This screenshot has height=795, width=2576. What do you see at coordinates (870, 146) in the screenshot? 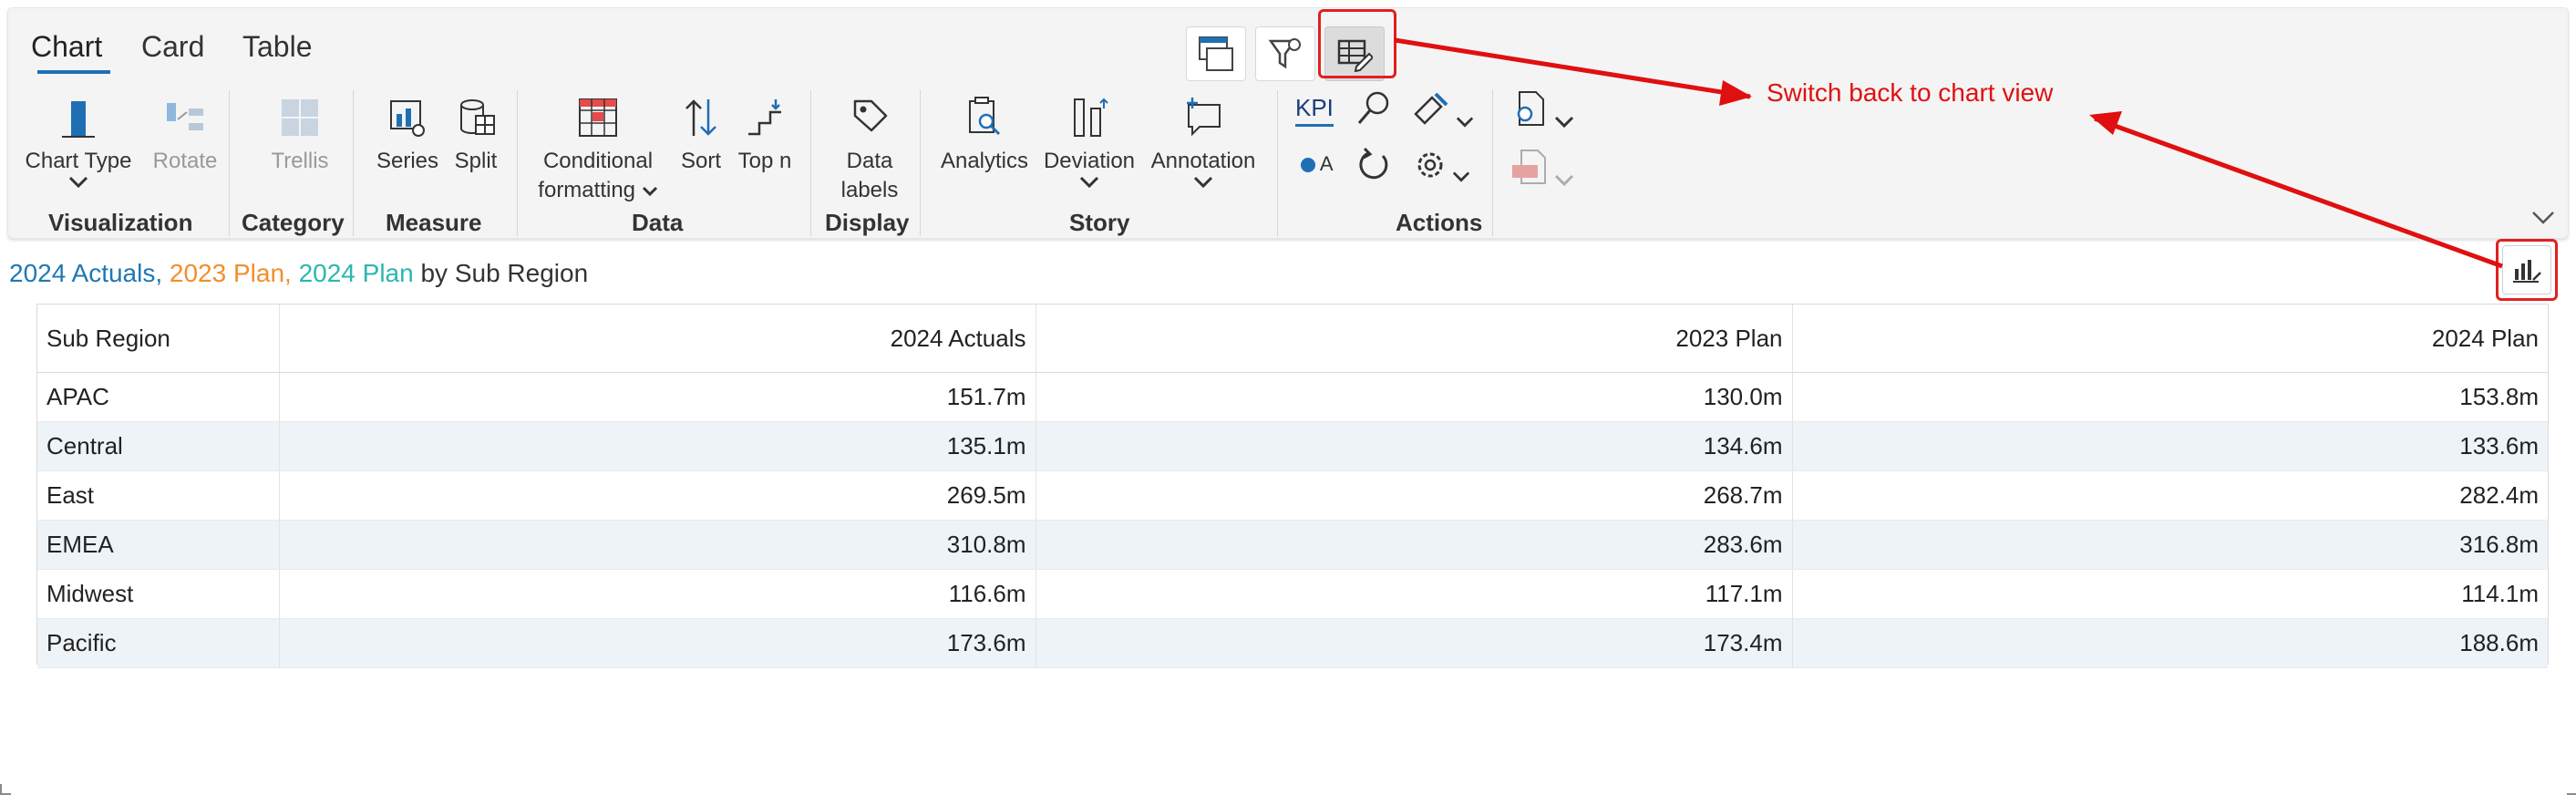
I see `data-labels-button: Data labels` at bounding box center [870, 146].